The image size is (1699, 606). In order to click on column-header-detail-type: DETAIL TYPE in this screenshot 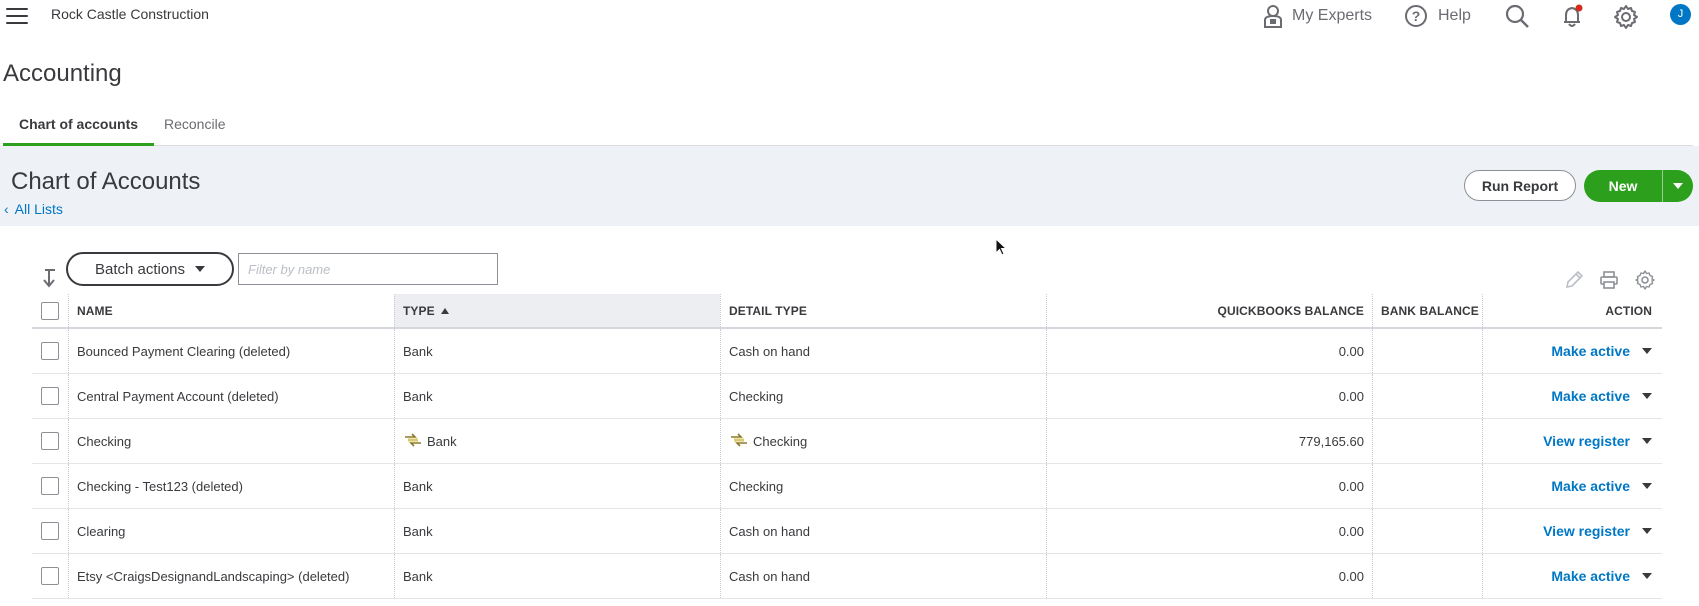, I will do `click(883, 310)`.